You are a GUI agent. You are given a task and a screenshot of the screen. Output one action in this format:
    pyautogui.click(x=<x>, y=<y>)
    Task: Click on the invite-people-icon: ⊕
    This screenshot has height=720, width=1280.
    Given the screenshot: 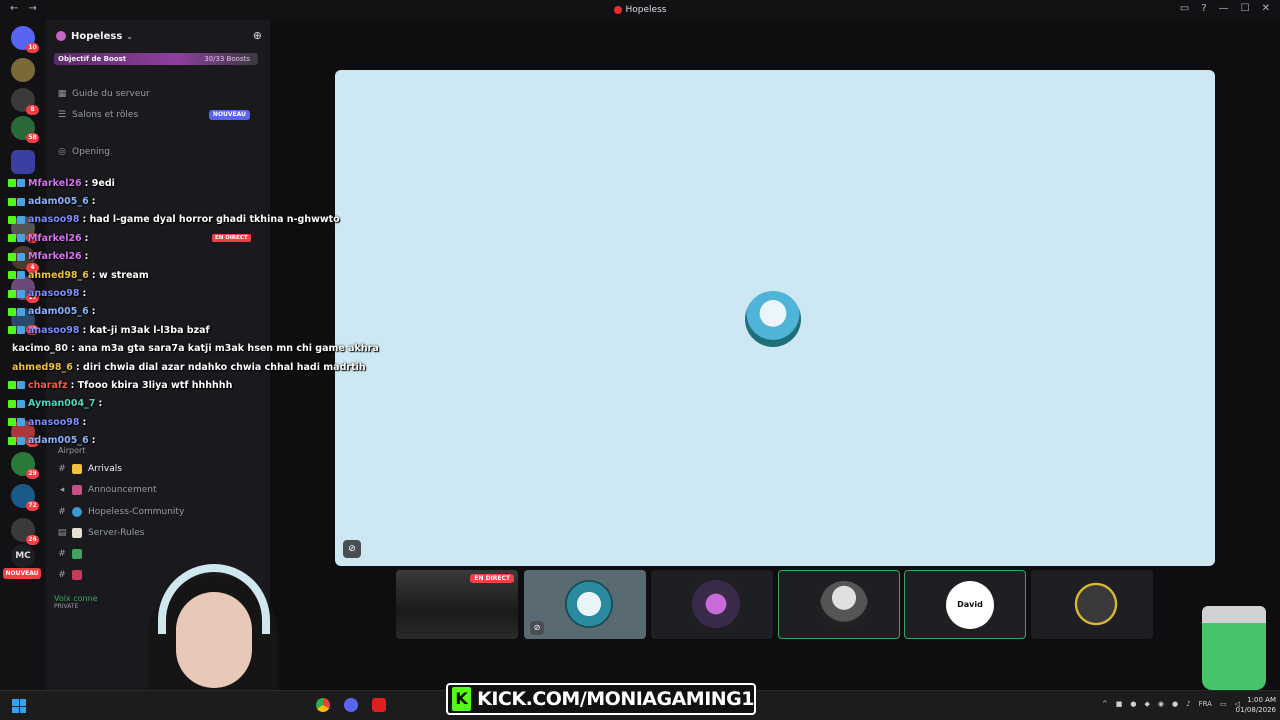 What is the action you would take?
    pyautogui.click(x=257, y=35)
    